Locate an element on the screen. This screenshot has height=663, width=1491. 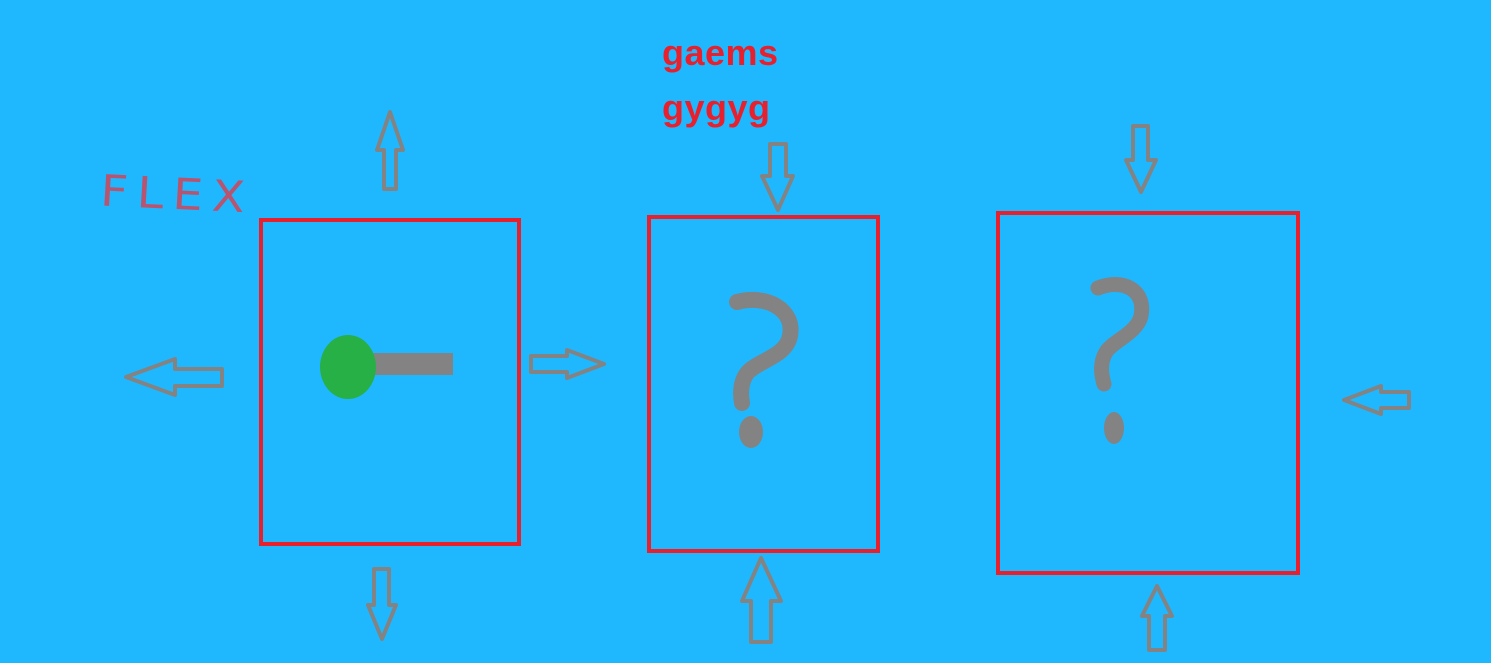
player-ball is located at coordinates (348, 367).